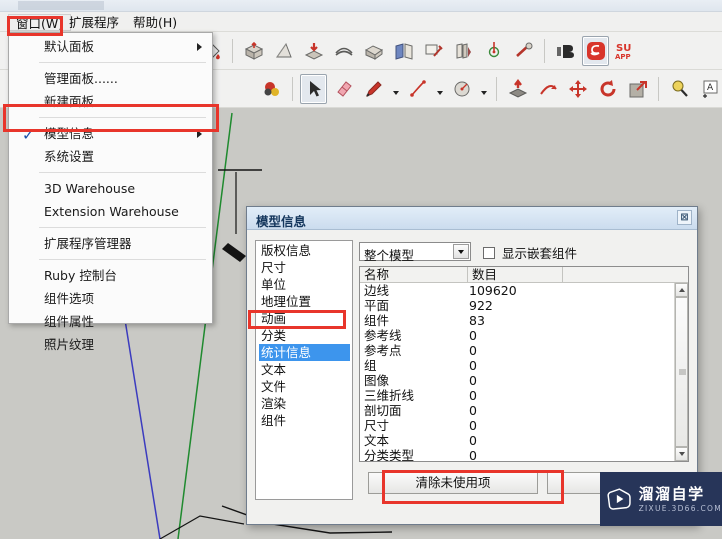 Image resolution: width=722 pixels, height=539 pixels. What do you see at coordinates (463, 51) in the screenshot?
I see `layers-stack-icon` at bounding box center [463, 51].